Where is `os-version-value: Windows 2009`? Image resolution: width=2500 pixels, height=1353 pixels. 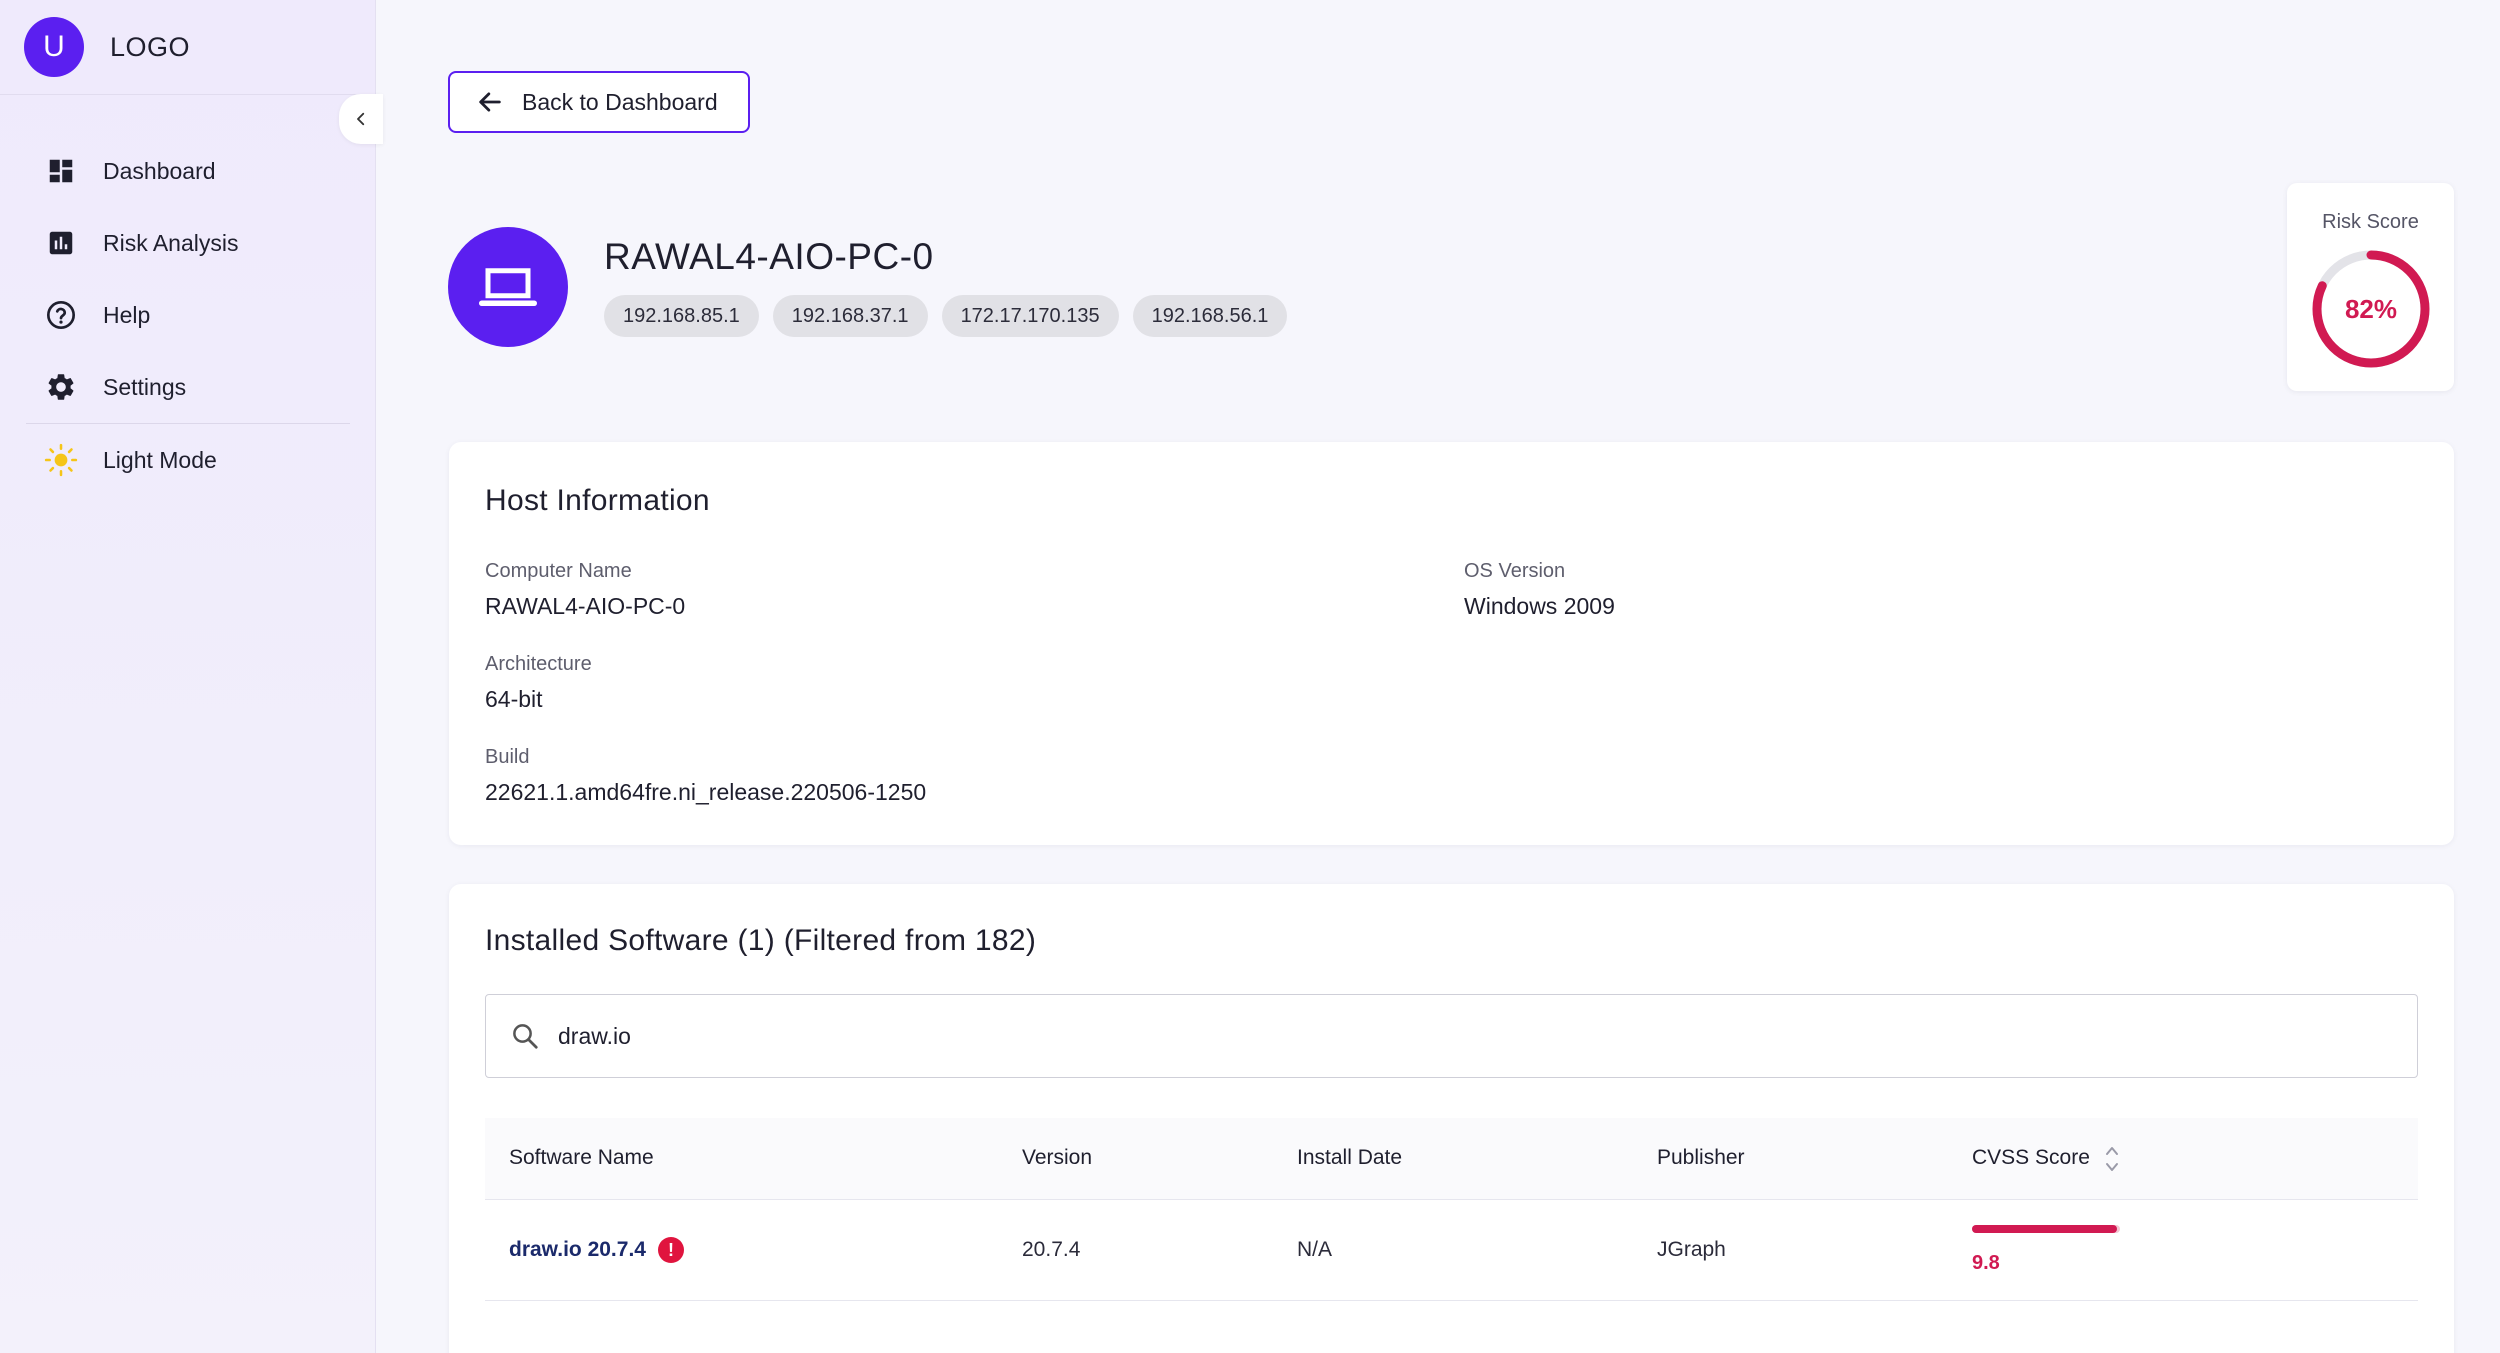
os-version-value: Windows 2009 is located at coordinates (1539, 606).